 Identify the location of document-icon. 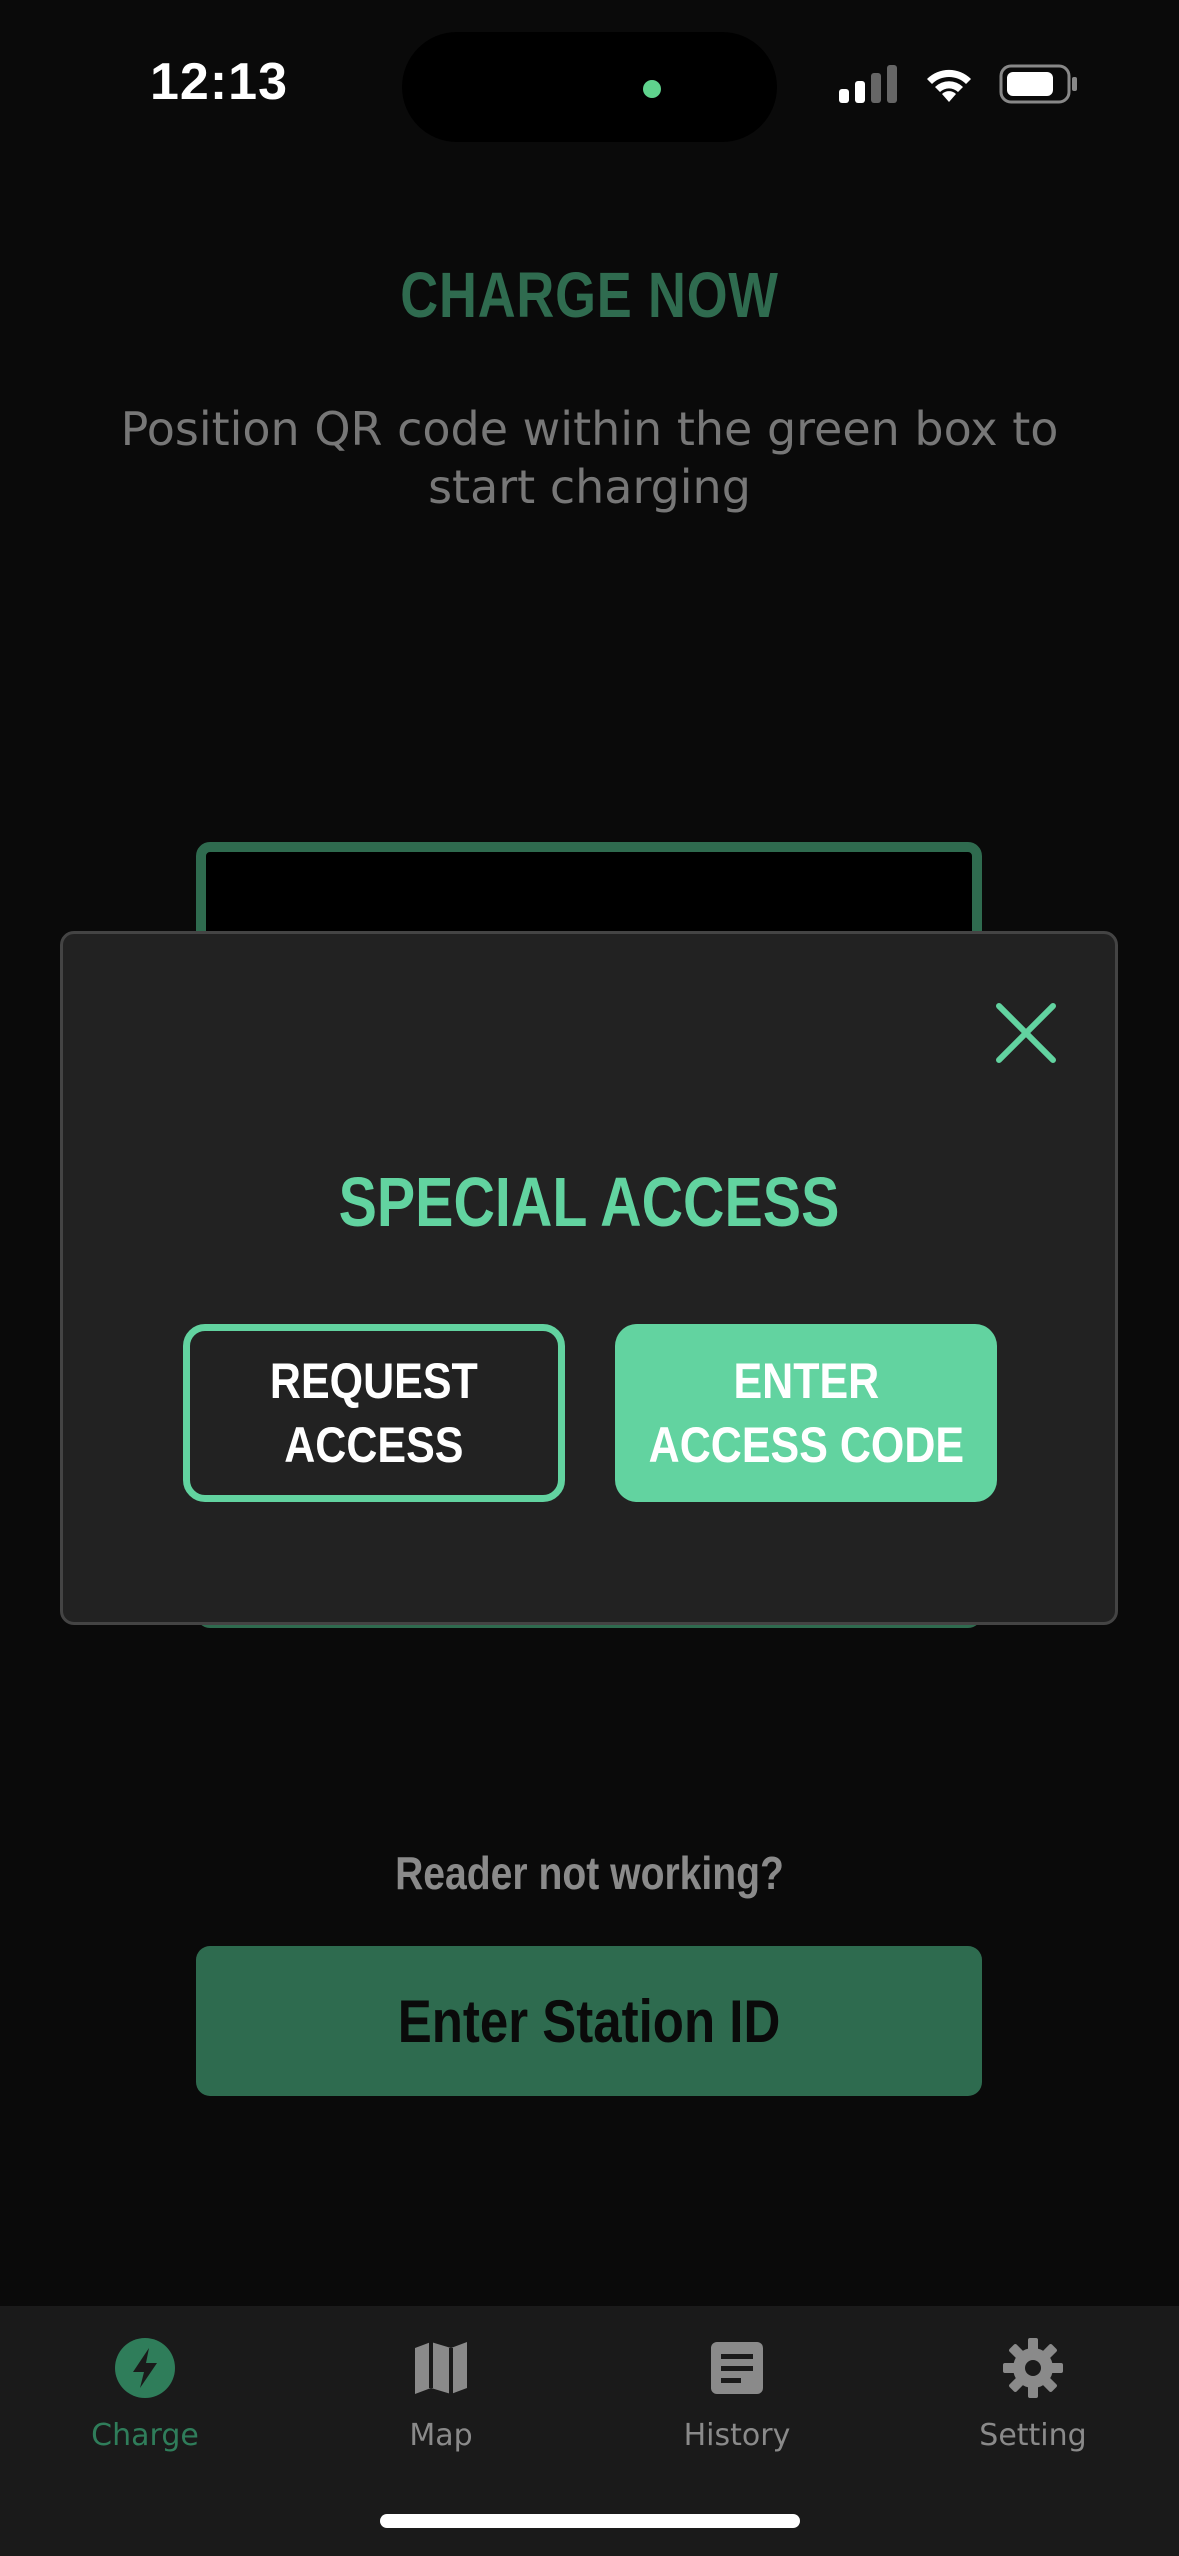
(737, 2368).